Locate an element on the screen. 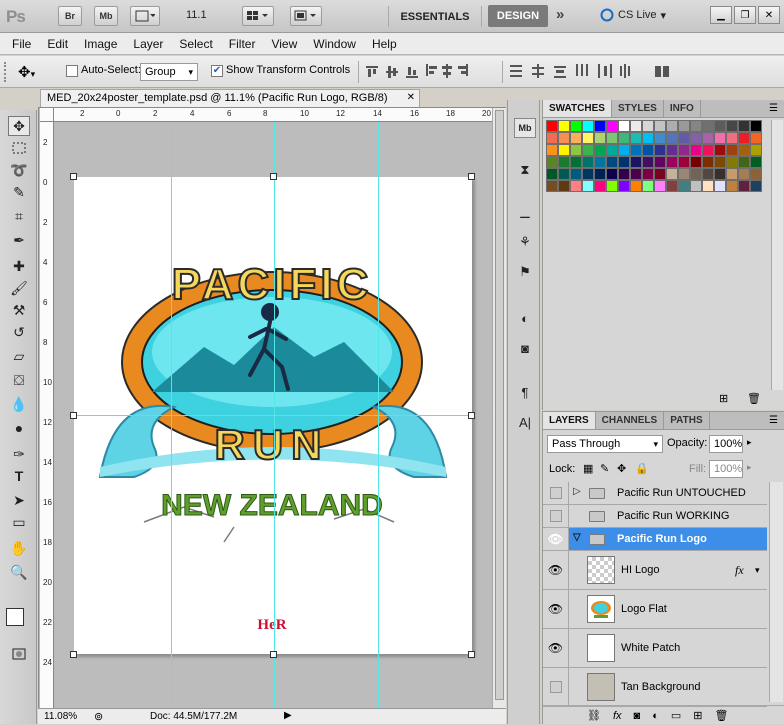 This screenshot has width=784, height=725. tab-layers: LAYERS is located at coordinates (569, 420).